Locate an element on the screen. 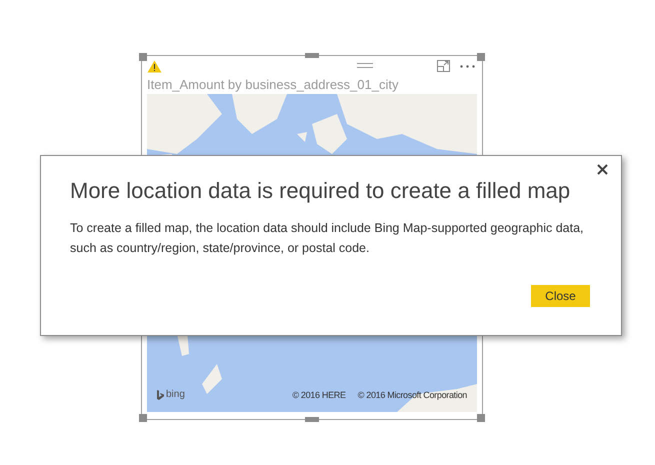  visual-title: Item_Amount by business_address_01_city is located at coordinates (273, 85).